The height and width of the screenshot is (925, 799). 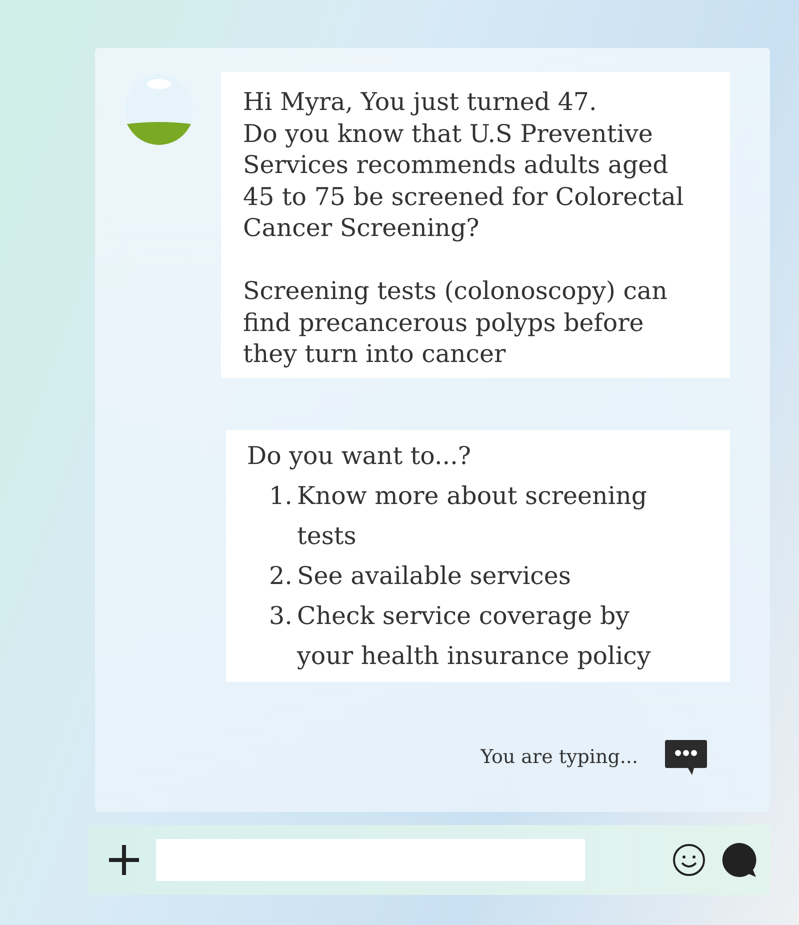 I want to click on plus-icon, so click(x=124, y=860).